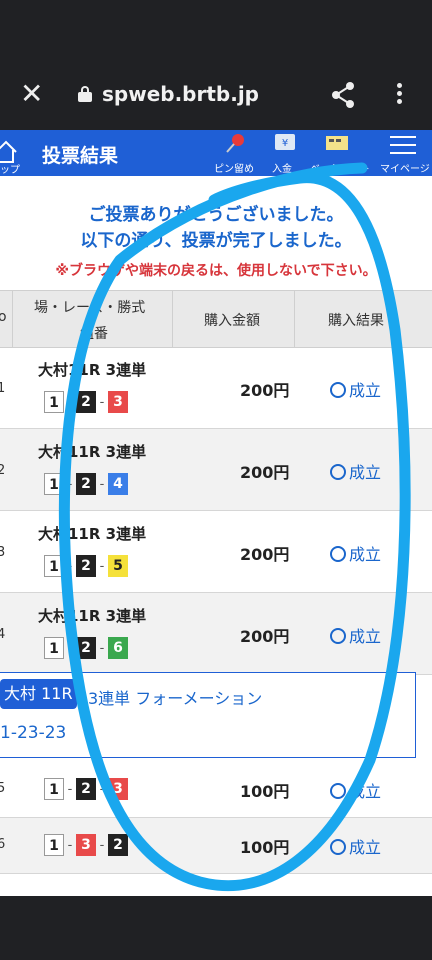 The image size is (432, 960). I want to click on close-icon: ✕, so click(31, 94).